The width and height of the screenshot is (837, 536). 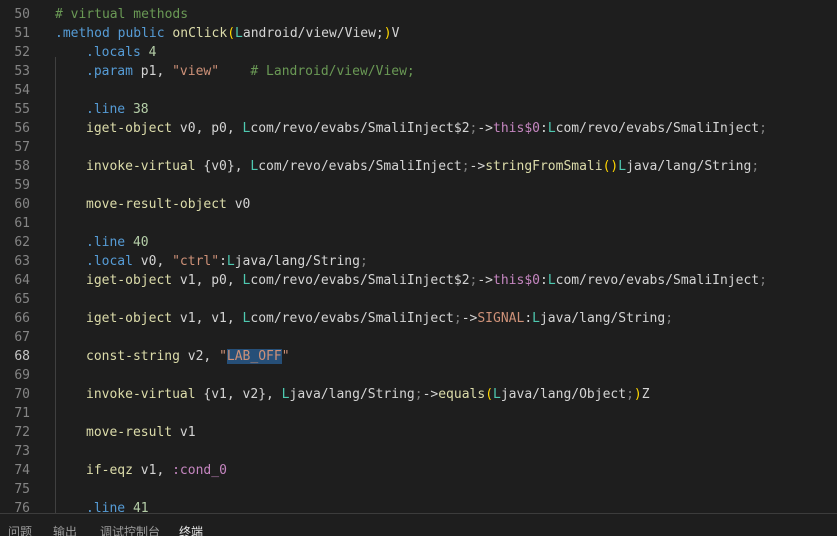 I want to click on code-text: move-result v1, so click(x=141, y=432).